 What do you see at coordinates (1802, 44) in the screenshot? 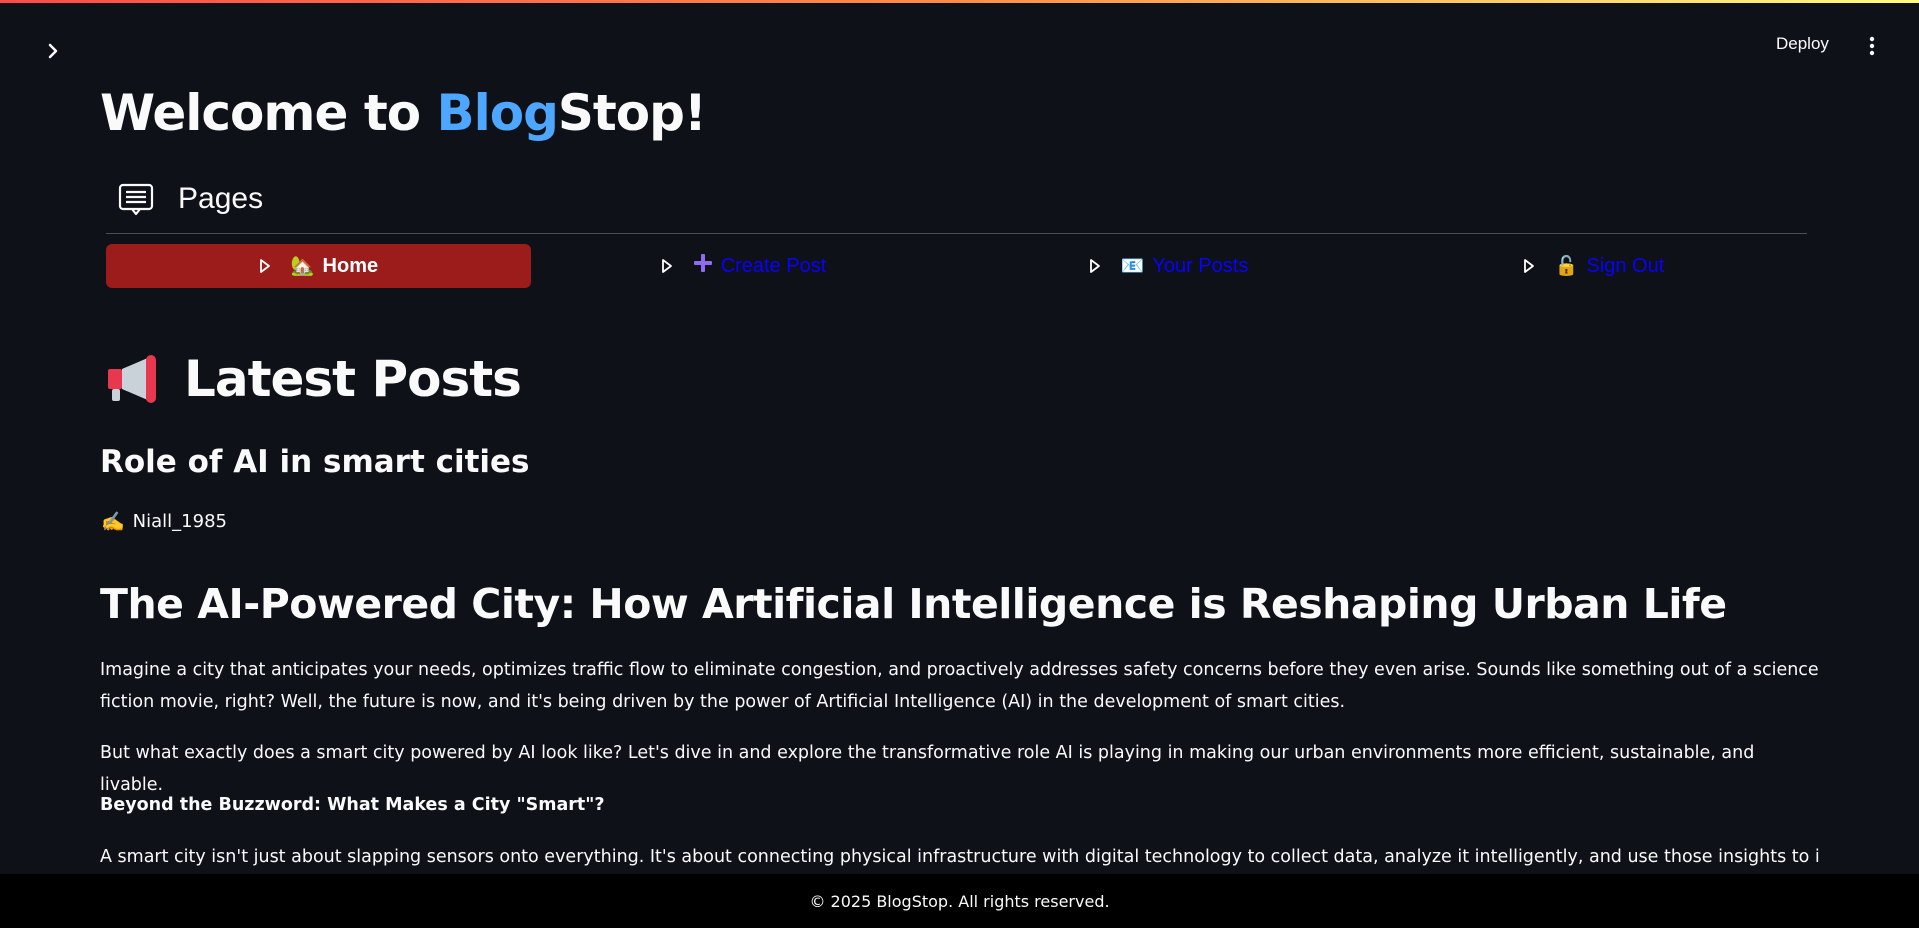
I see `deploy-button: Deploy` at bounding box center [1802, 44].